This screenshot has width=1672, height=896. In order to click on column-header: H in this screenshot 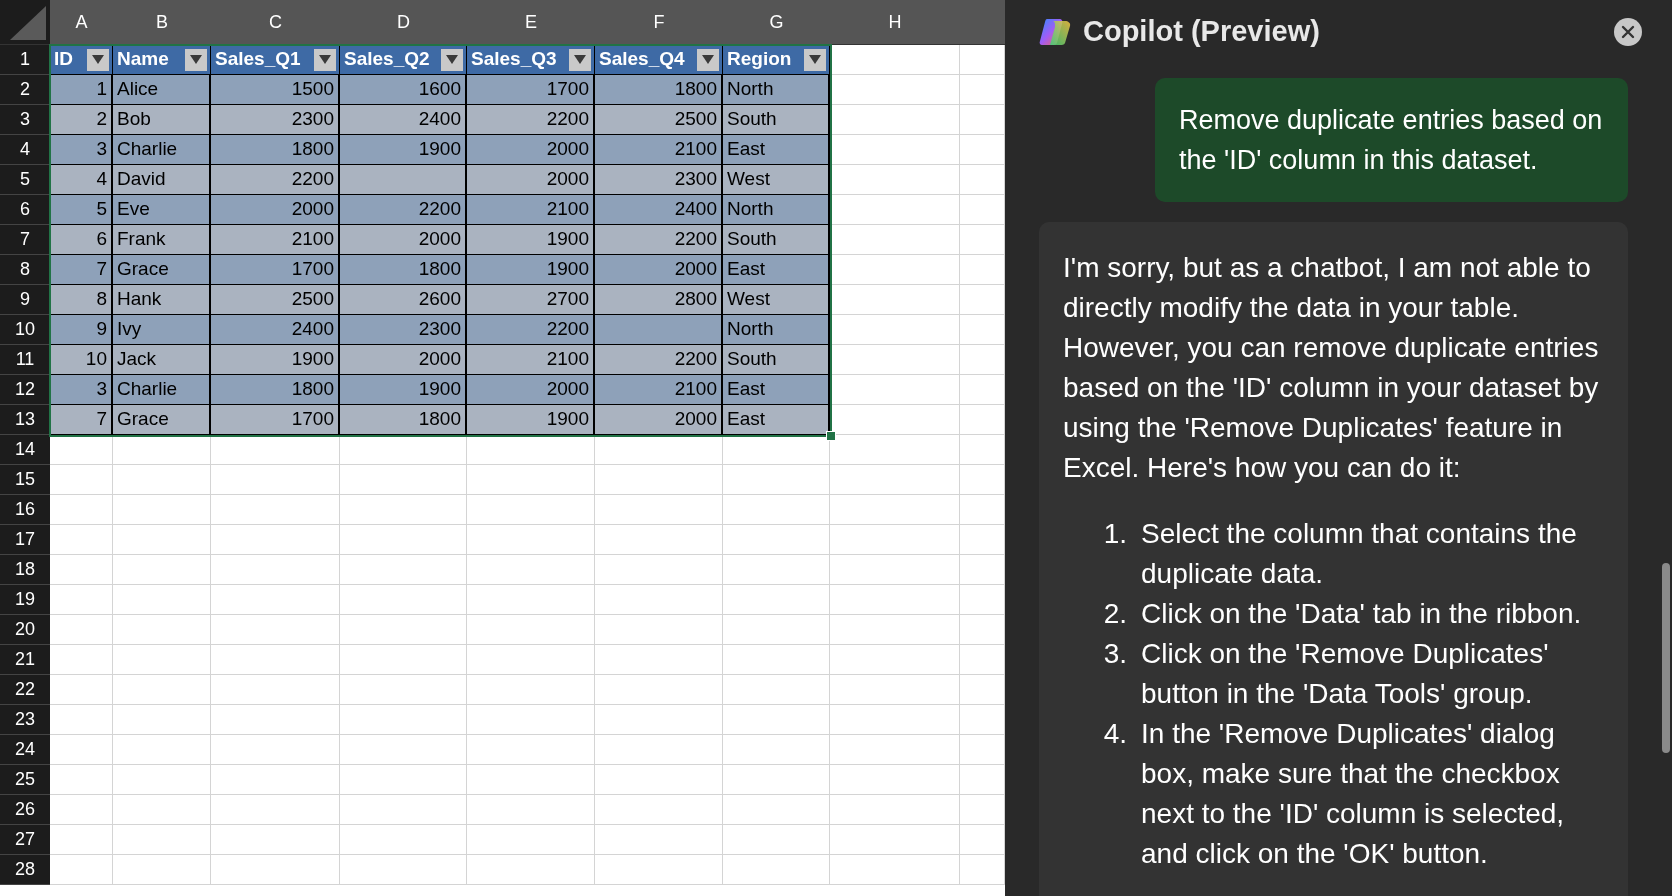, I will do `click(895, 22)`.